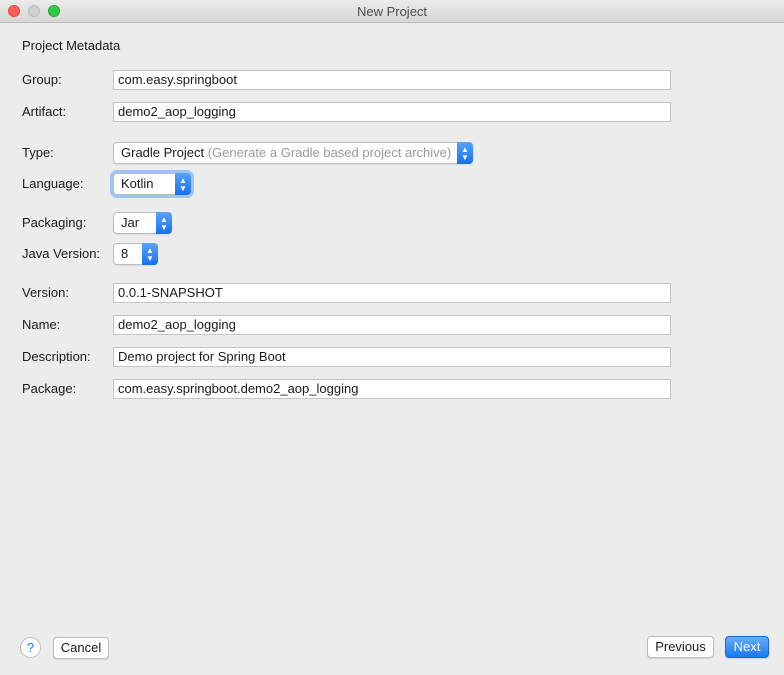 The width and height of the screenshot is (784, 675). I want to click on next-button: Next, so click(747, 647).